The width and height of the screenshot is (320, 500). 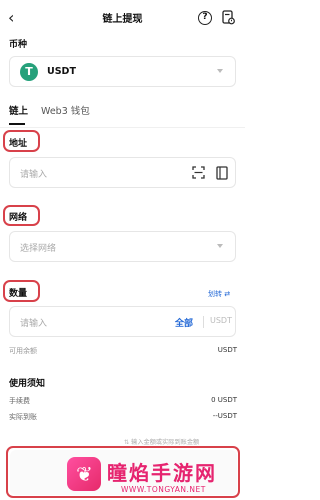 What do you see at coordinates (122, 246) in the screenshot?
I see `network-select: 选择网络` at bounding box center [122, 246].